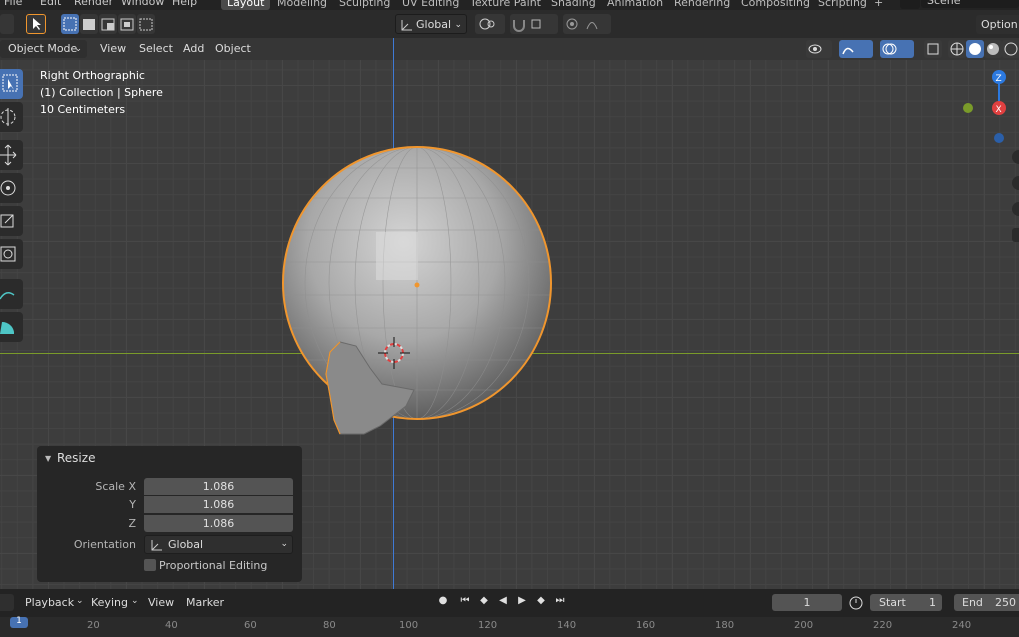 The image size is (1019, 637). Describe the element at coordinates (142, 4) in the screenshot. I see `menu-window: Window` at that location.